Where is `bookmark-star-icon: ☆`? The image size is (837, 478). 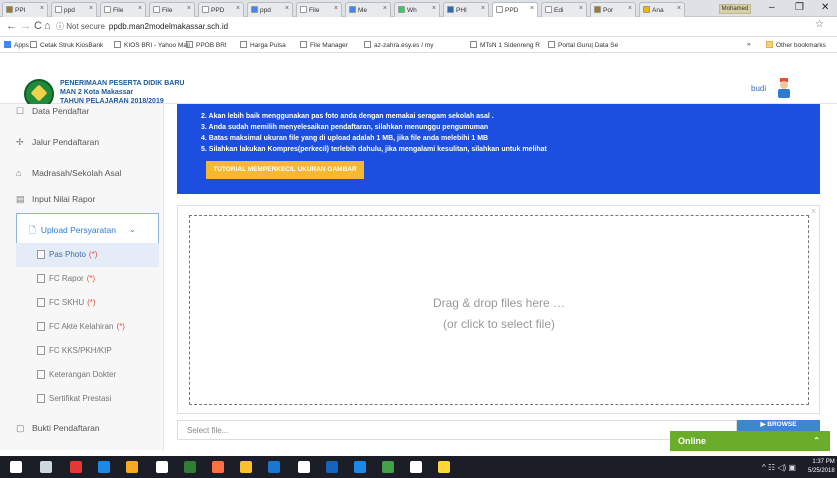
bookmark-star-icon: ☆ is located at coordinates (819, 24).